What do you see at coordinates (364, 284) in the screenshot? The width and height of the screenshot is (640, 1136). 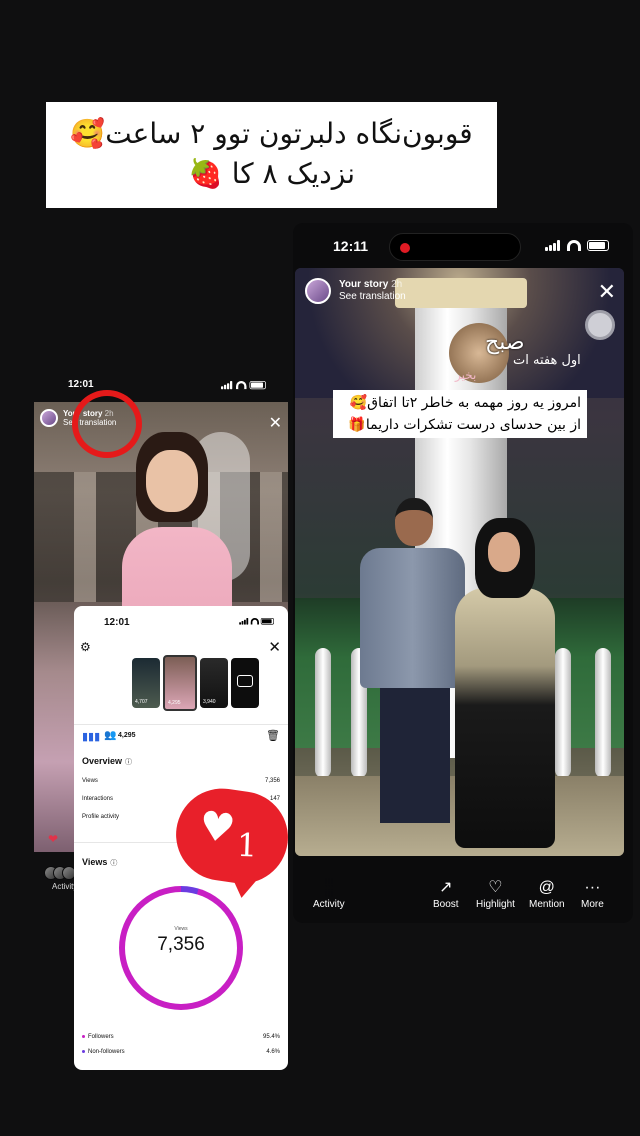 I see `story-title: Your story` at bounding box center [364, 284].